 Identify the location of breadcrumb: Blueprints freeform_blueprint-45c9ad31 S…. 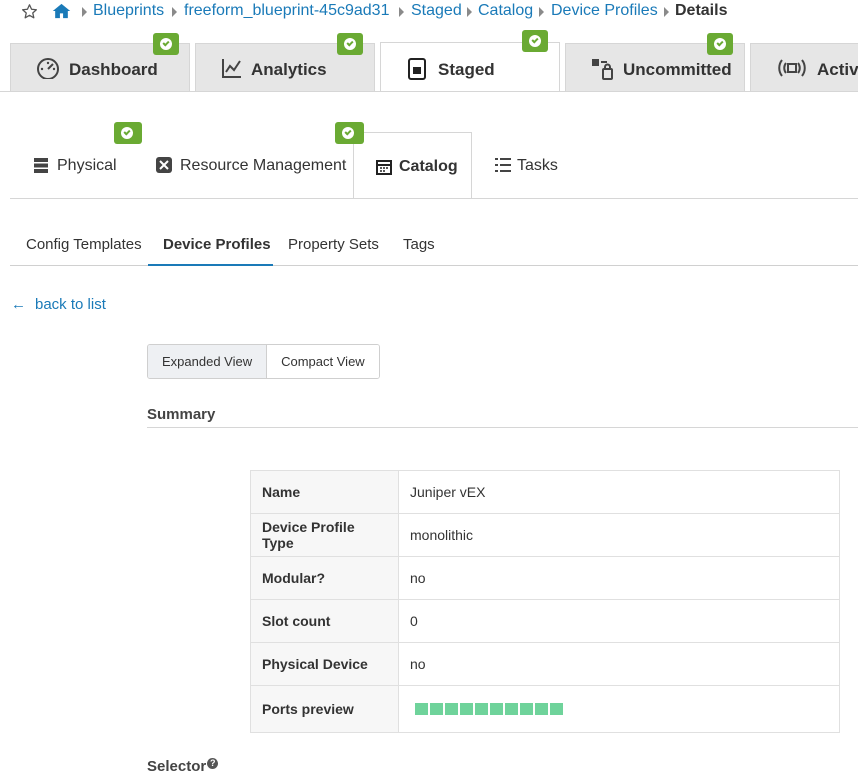
(429, 12).